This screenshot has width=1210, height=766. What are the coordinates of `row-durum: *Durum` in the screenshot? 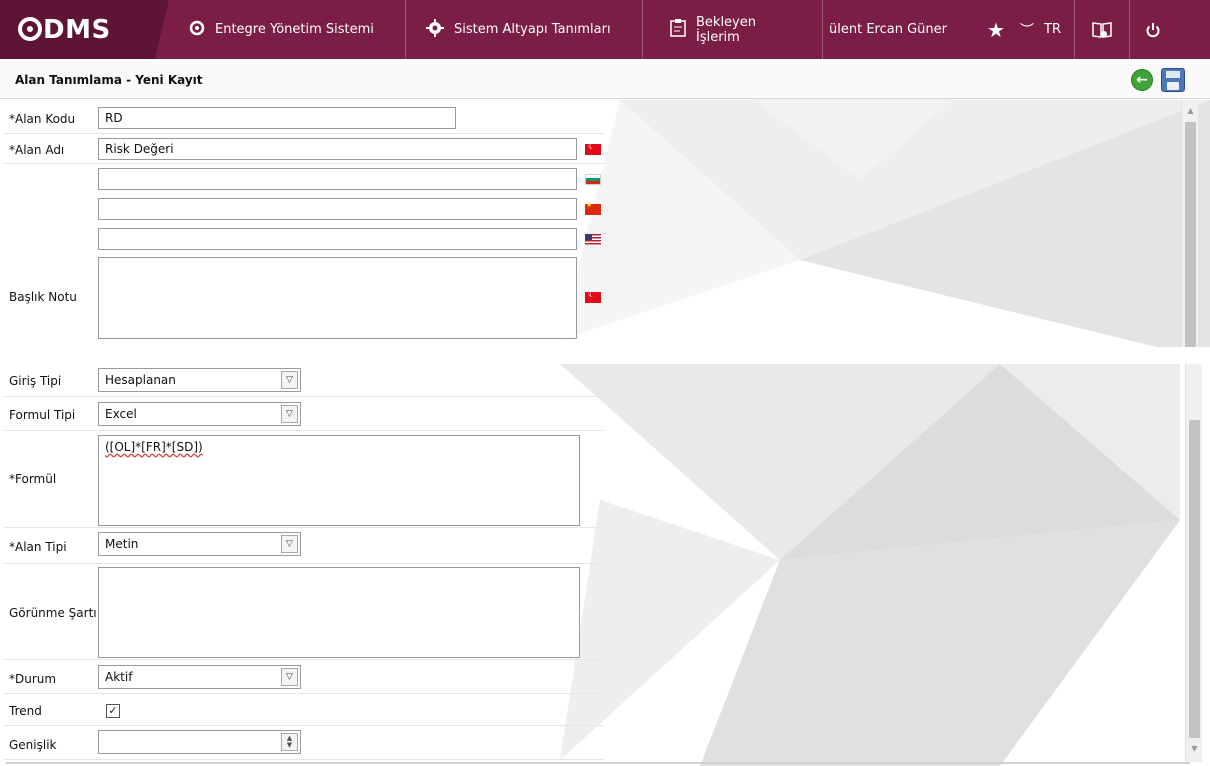 It's located at (304, 677).